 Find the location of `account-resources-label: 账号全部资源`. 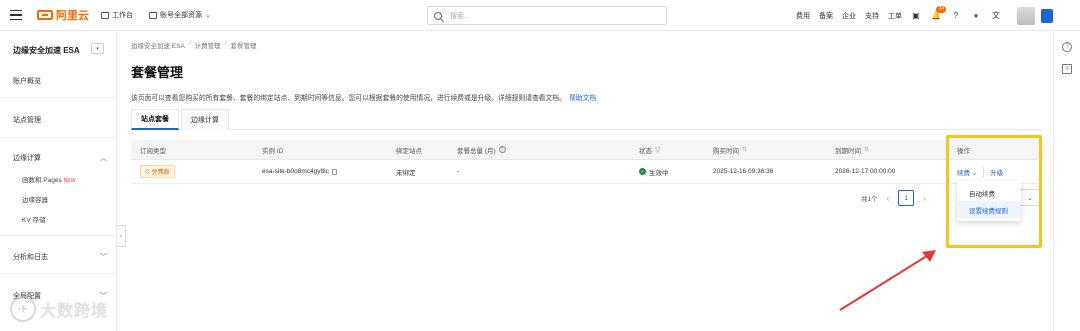

account-resources-label: 账号全部资源 is located at coordinates (181, 15).